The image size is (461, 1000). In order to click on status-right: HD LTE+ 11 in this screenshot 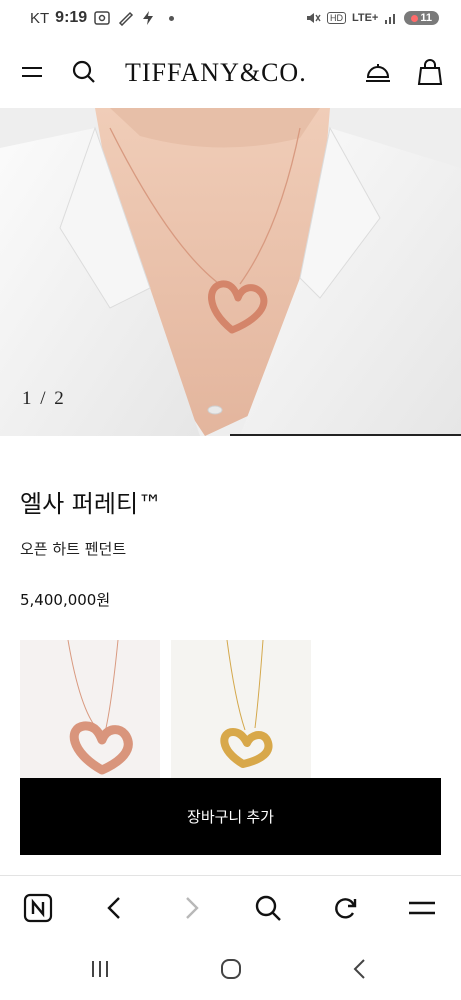, I will do `click(372, 18)`.